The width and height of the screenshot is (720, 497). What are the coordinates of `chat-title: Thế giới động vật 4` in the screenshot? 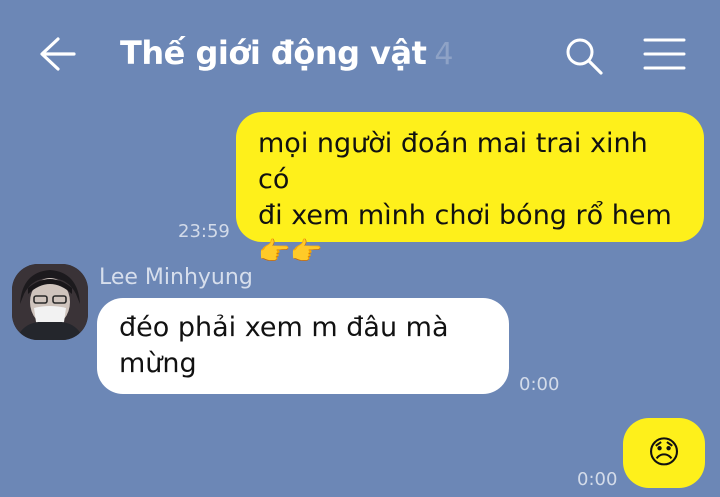 It's located at (286, 53).